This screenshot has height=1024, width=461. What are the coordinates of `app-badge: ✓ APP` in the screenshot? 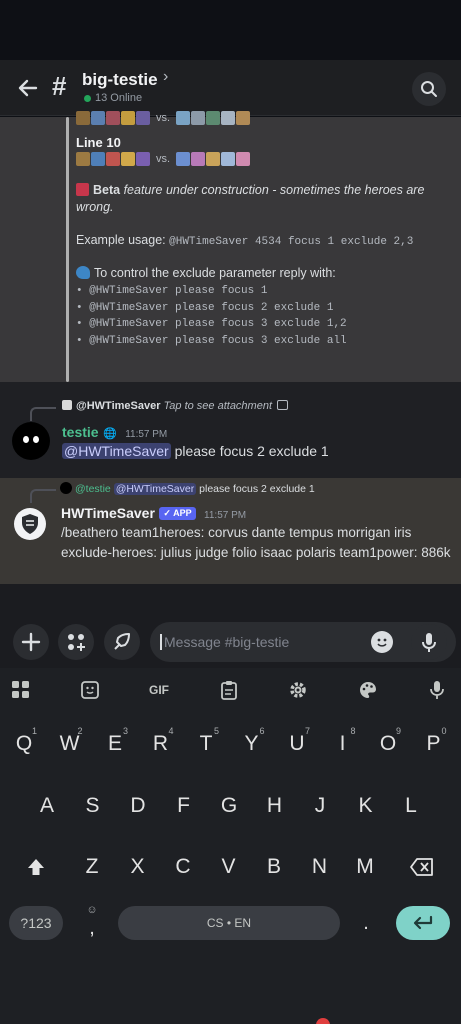 It's located at (177, 513).